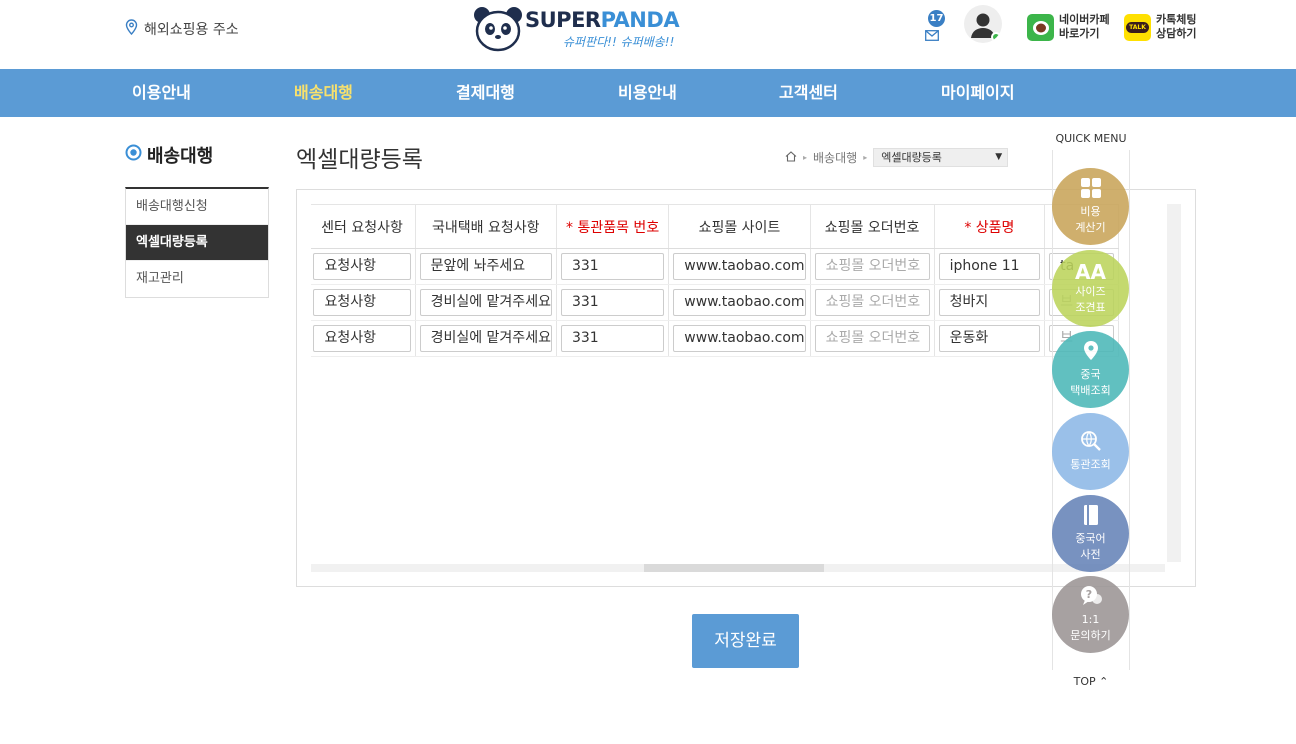  I want to click on naver-cafe-icon, so click(1040, 27).